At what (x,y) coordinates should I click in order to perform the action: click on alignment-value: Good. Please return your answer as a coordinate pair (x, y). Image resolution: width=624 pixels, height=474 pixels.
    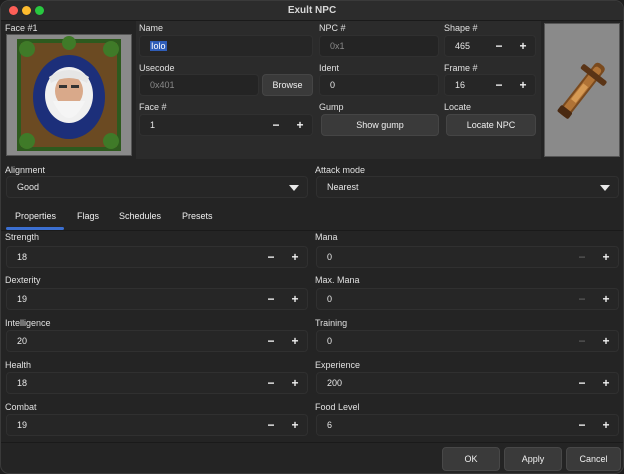
    Looking at the image, I should click on (28, 187).